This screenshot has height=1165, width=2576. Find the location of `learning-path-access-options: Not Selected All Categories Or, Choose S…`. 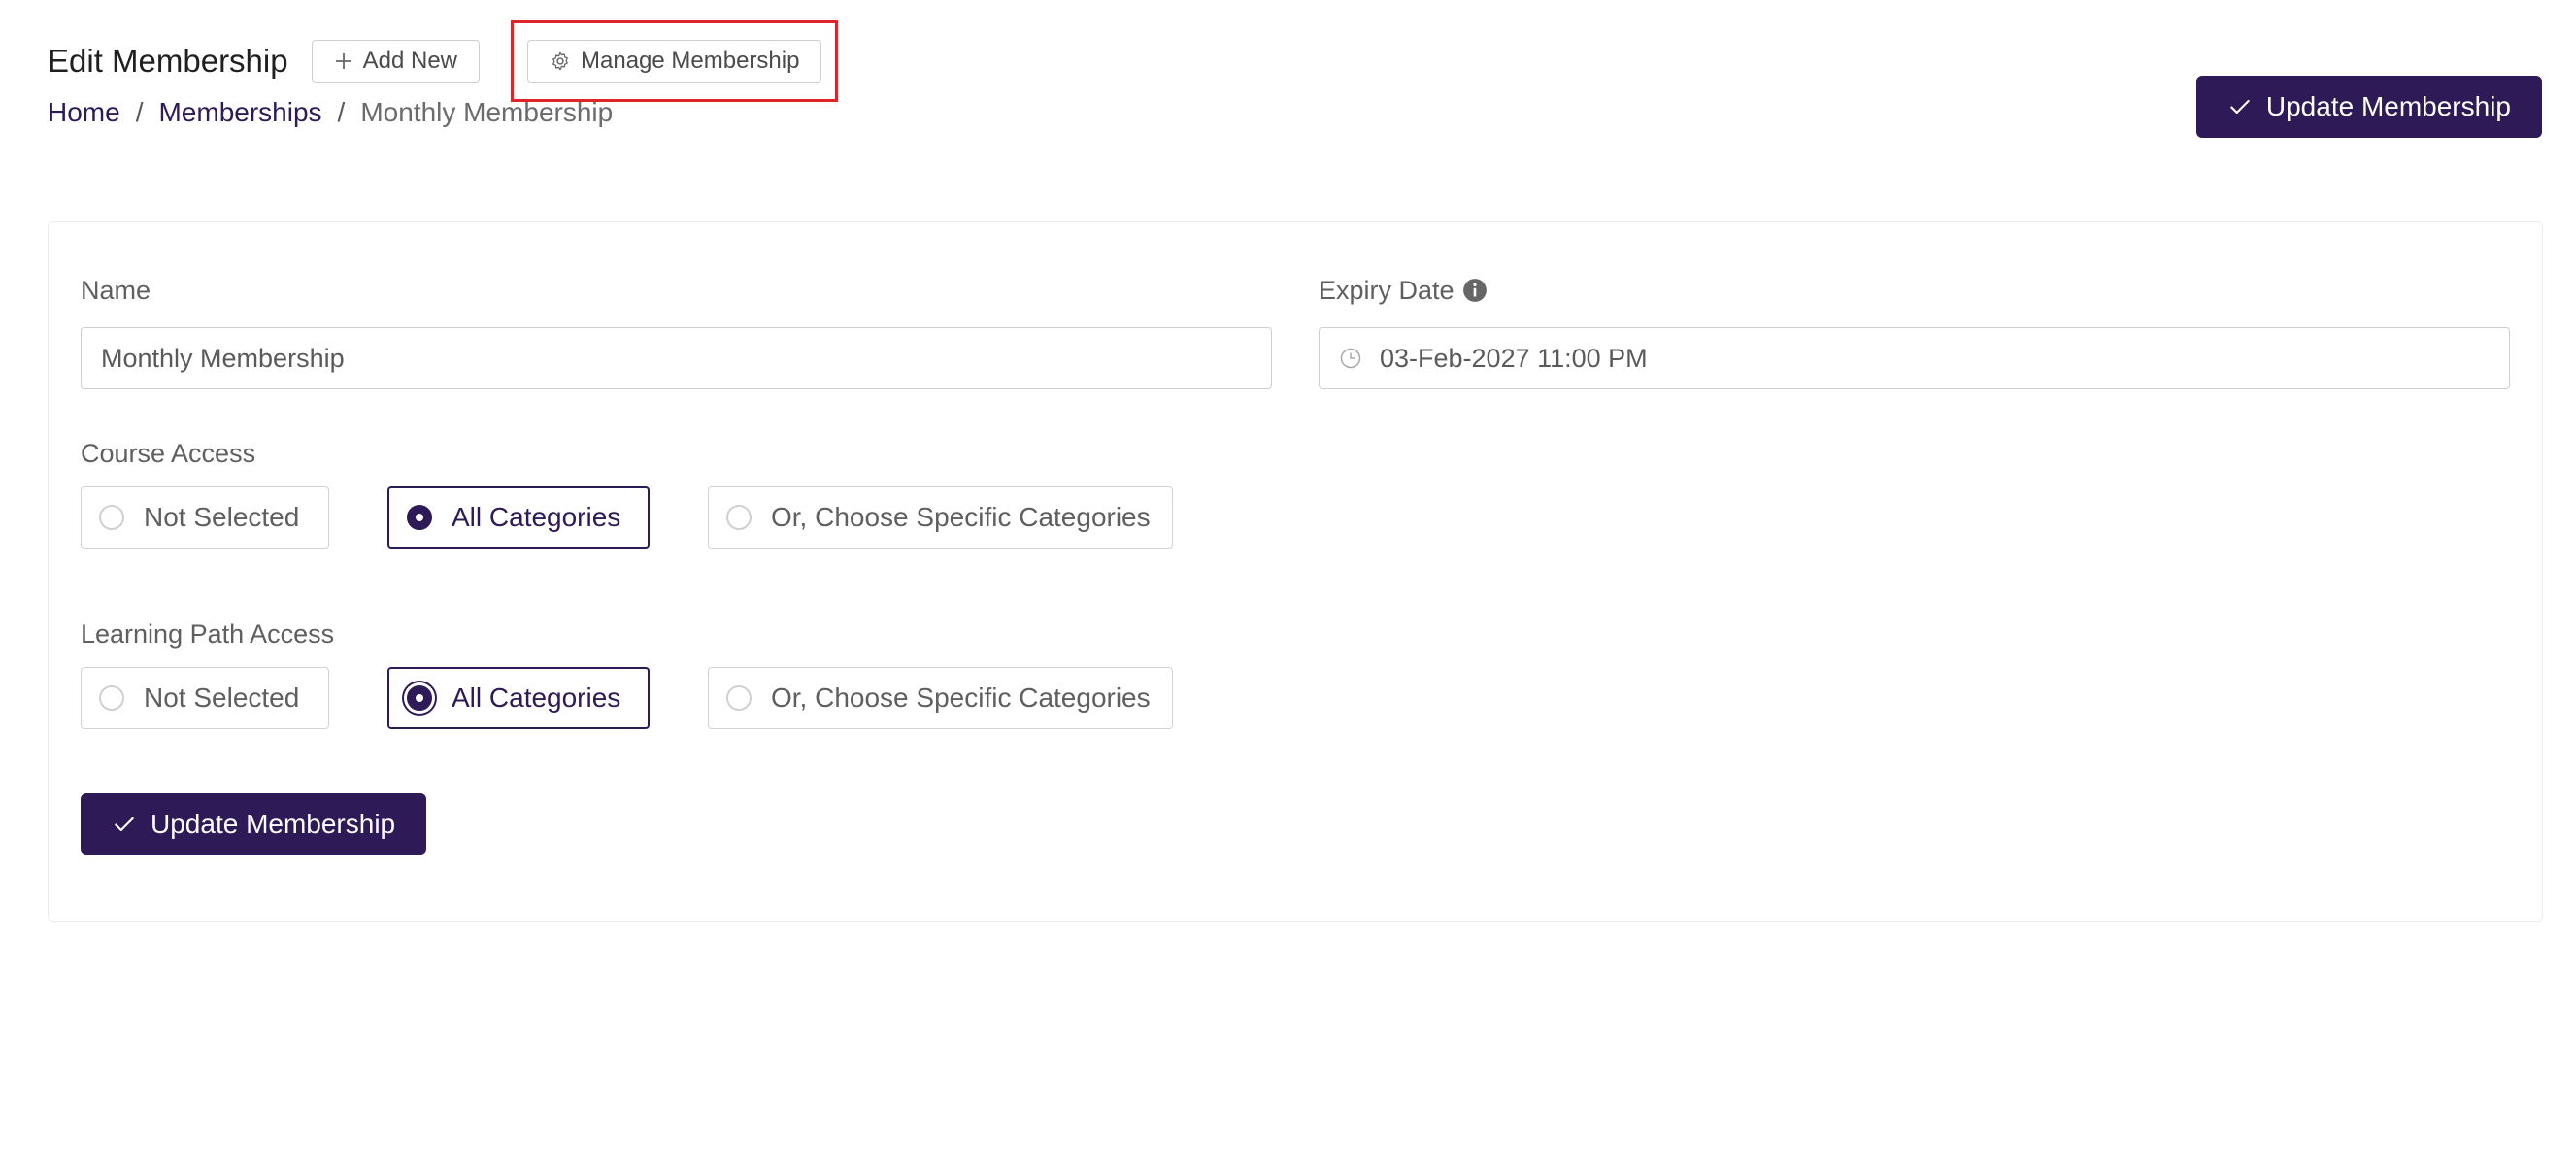

learning-path-access-options: Not Selected All Categories Or, Choose S… is located at coordinates (656, 698).